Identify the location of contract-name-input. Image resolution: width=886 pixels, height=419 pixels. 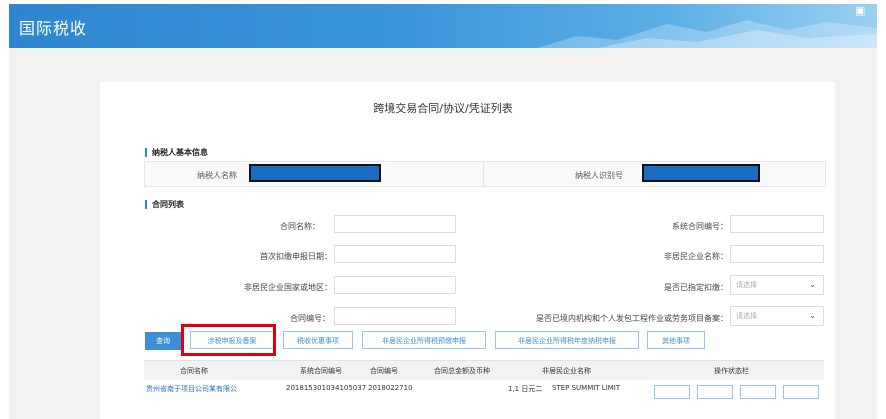
(395, 224).